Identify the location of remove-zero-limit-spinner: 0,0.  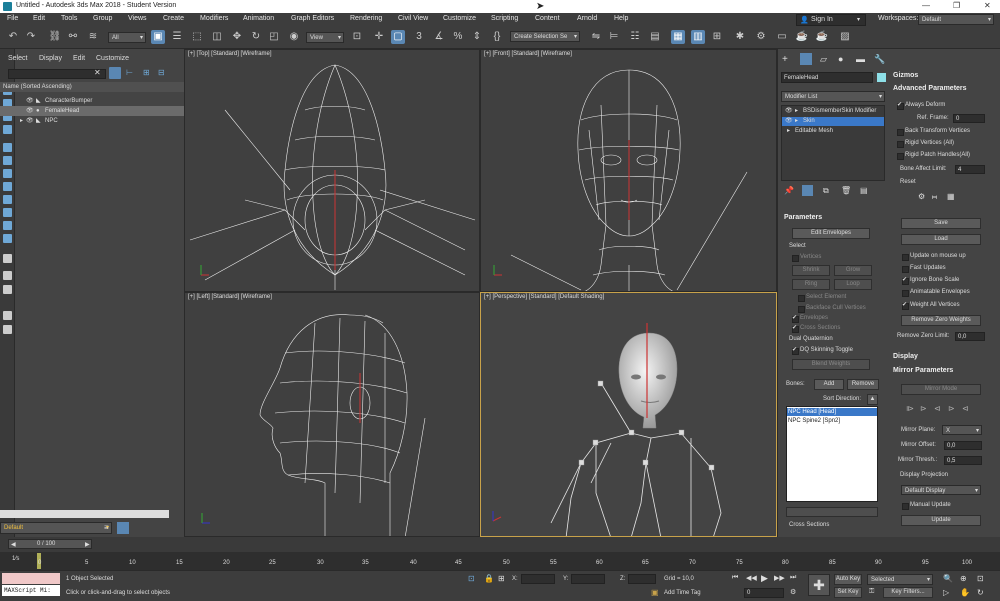
(970, 336).